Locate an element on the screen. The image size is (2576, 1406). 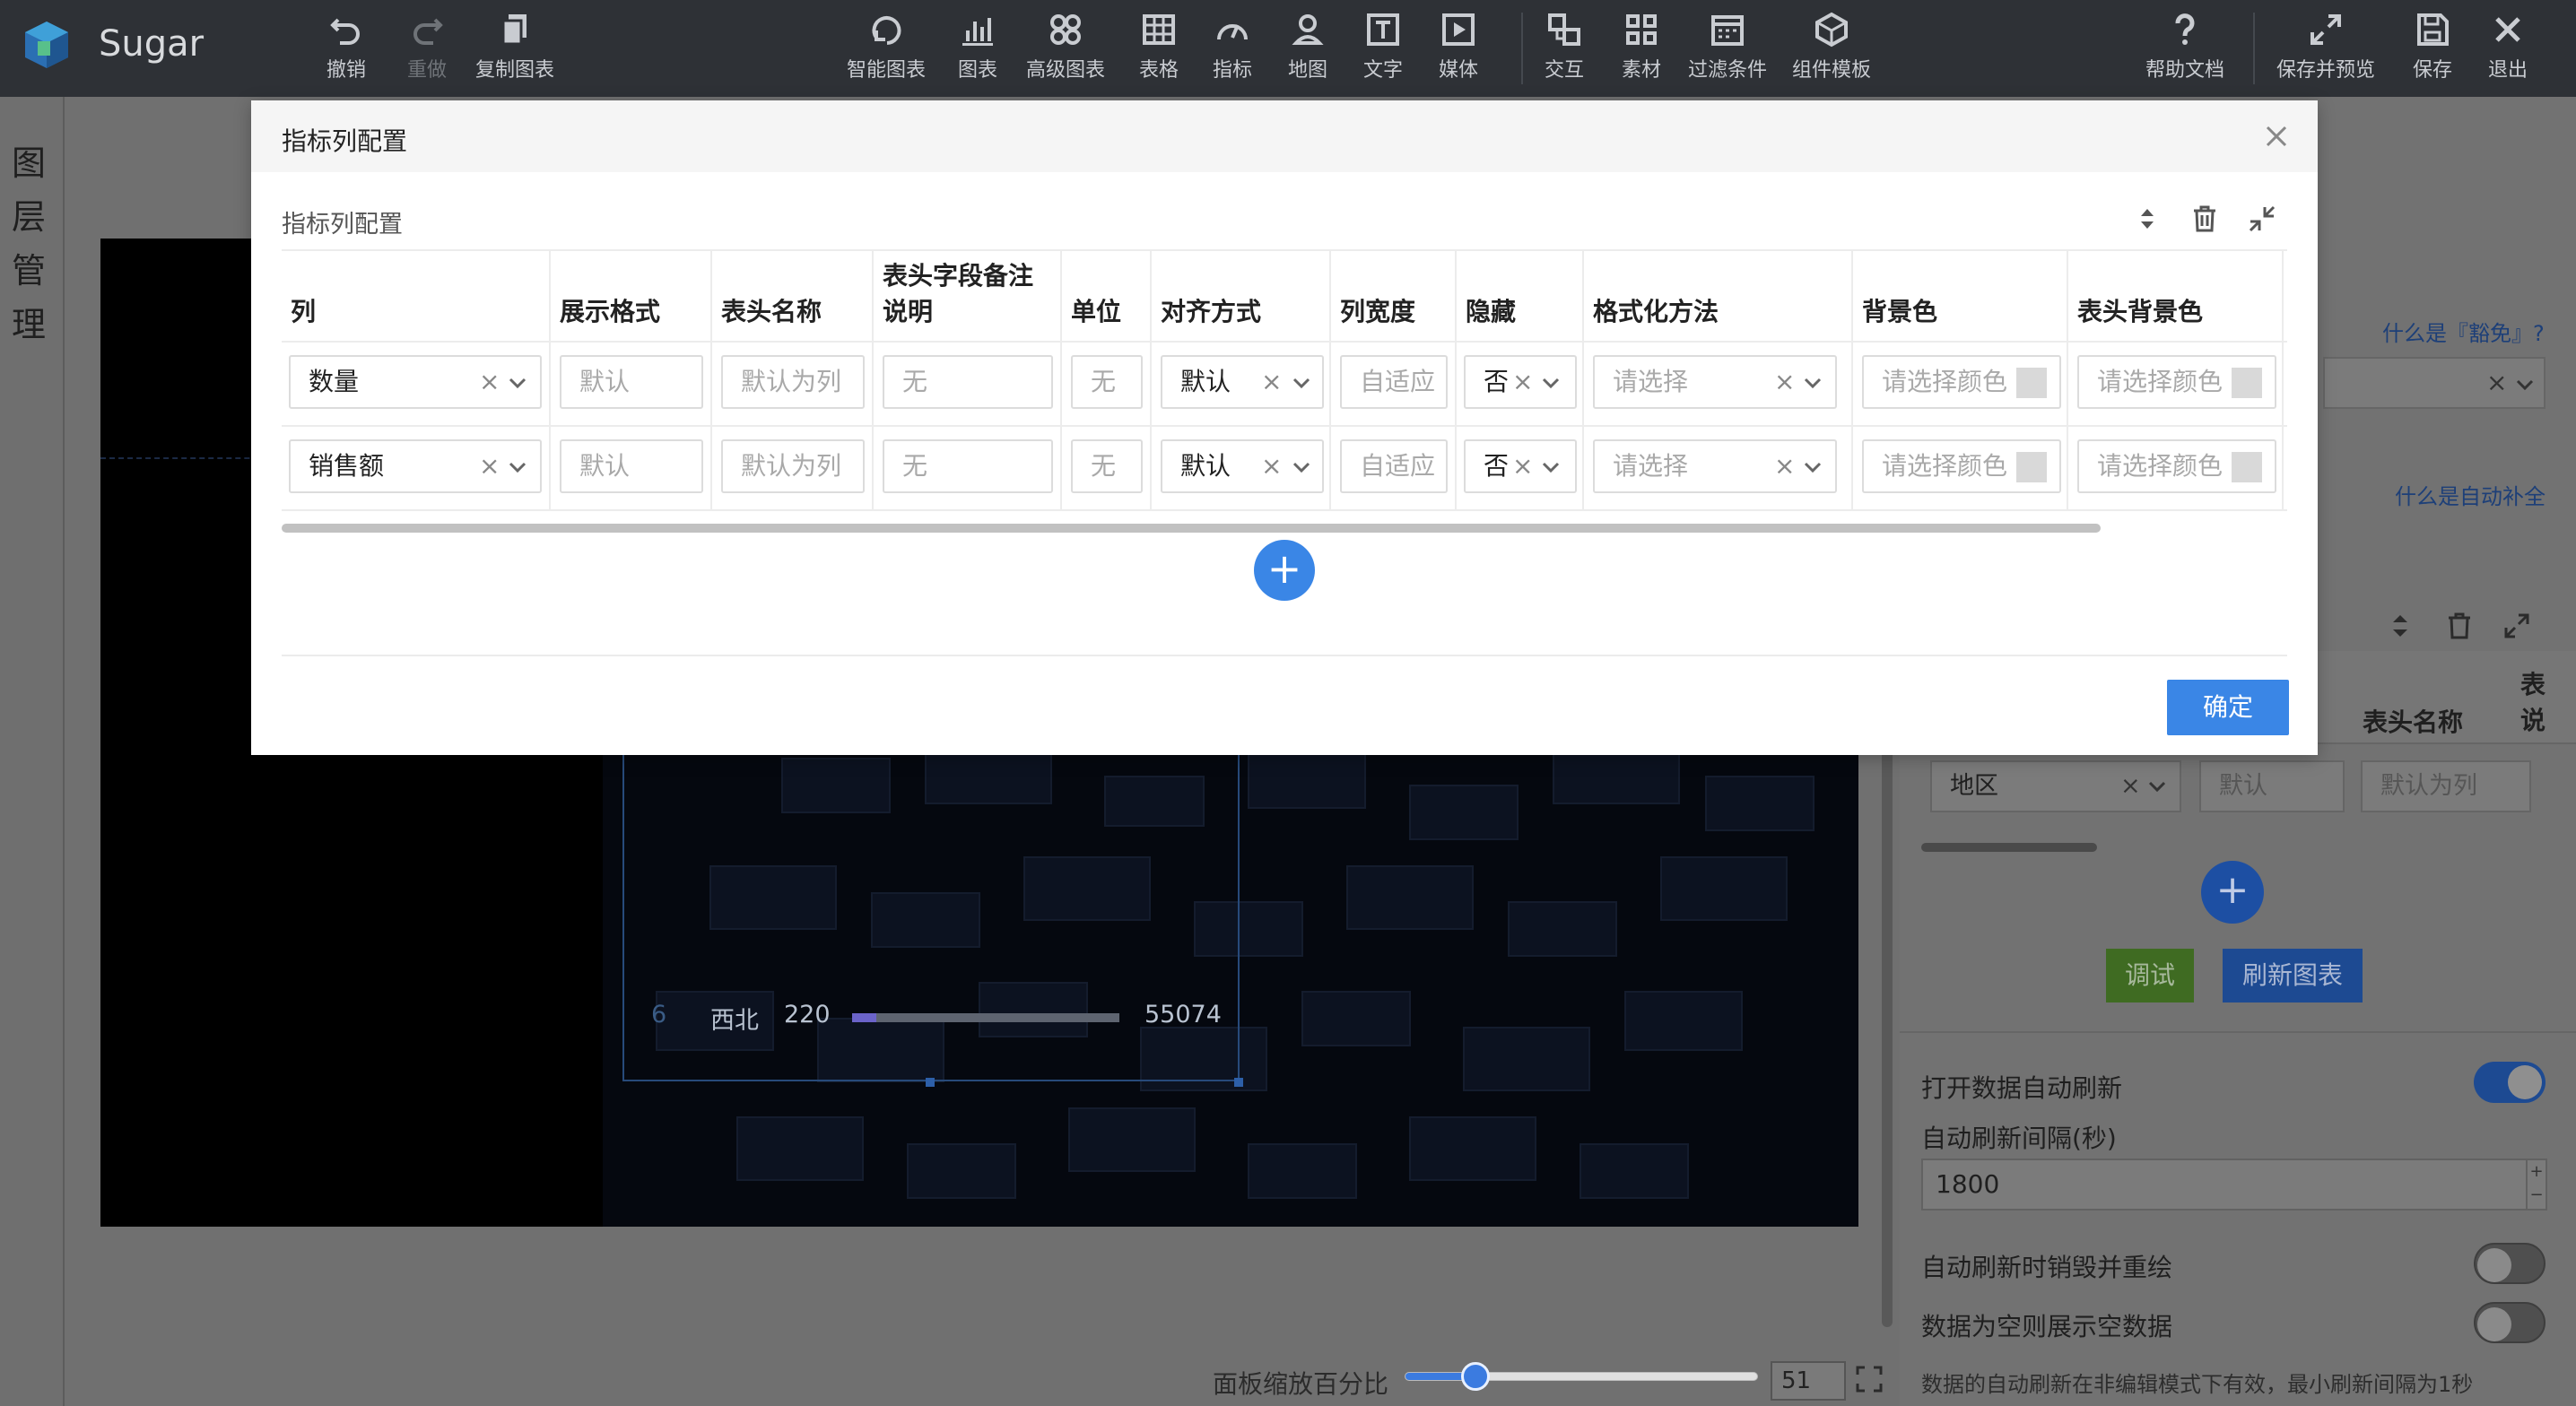
filter-button: 过滤条件 is located at coordinates (1727, 46).